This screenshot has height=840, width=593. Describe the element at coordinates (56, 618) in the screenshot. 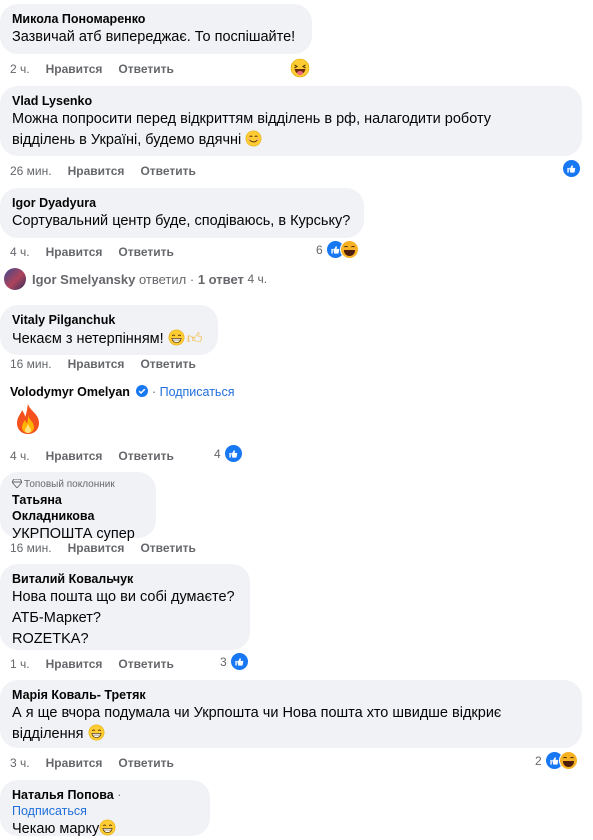

I see `comment-text: АТБ-Маркет?` at that location.